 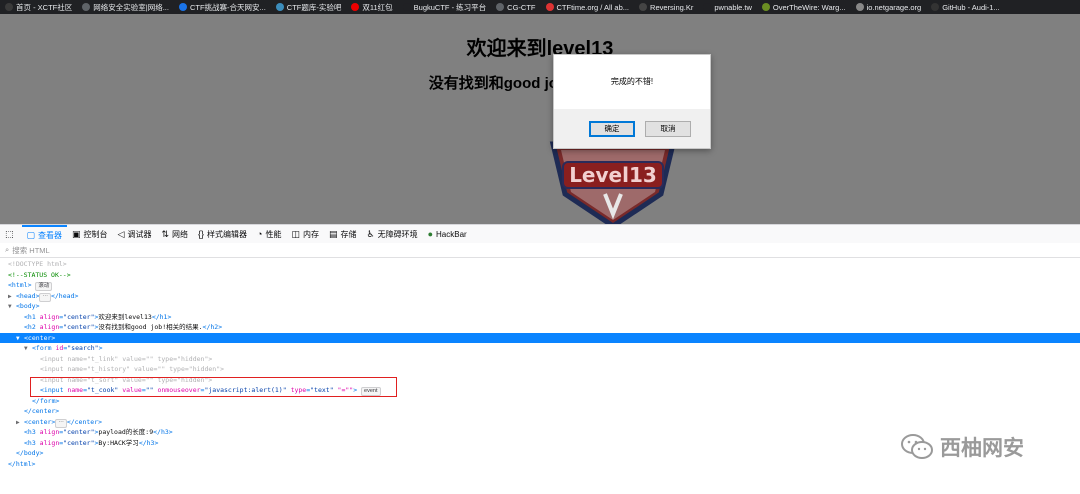 What do you see at coordinates (406, 7) in the screenshot?
I see `bugku-icon` at bounding box center [406, 7].